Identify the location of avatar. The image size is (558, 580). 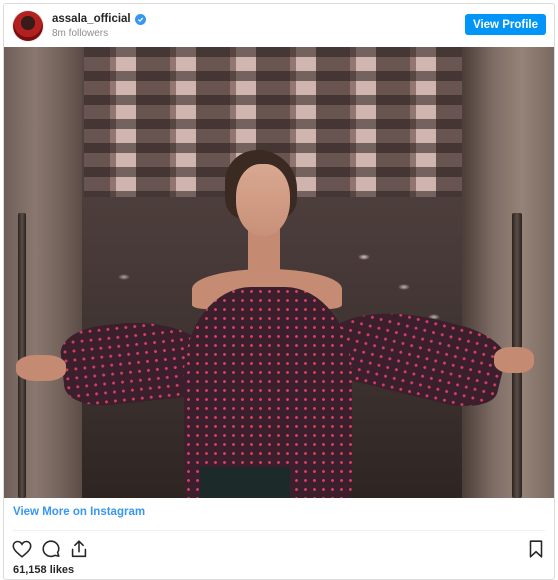
(28, 26).